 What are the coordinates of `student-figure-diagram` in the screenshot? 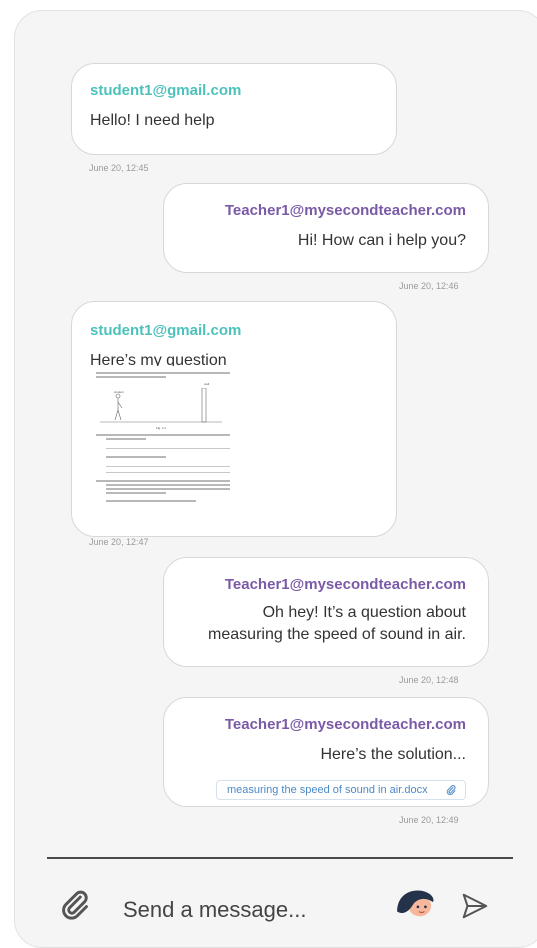 It's located at (161, 405).